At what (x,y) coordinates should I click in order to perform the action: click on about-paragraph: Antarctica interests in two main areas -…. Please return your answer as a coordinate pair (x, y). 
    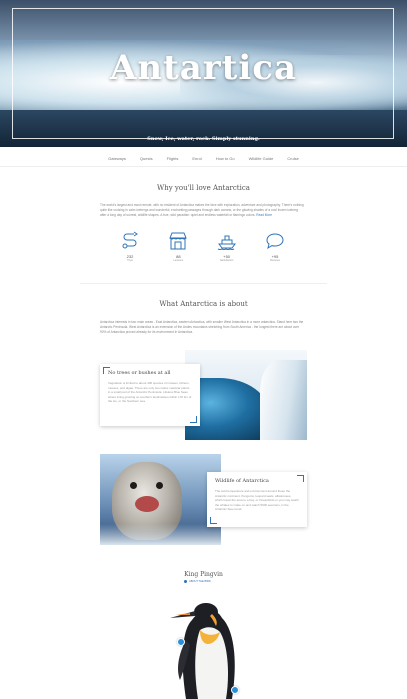
    Looking at the image, I should click on (202, 327).